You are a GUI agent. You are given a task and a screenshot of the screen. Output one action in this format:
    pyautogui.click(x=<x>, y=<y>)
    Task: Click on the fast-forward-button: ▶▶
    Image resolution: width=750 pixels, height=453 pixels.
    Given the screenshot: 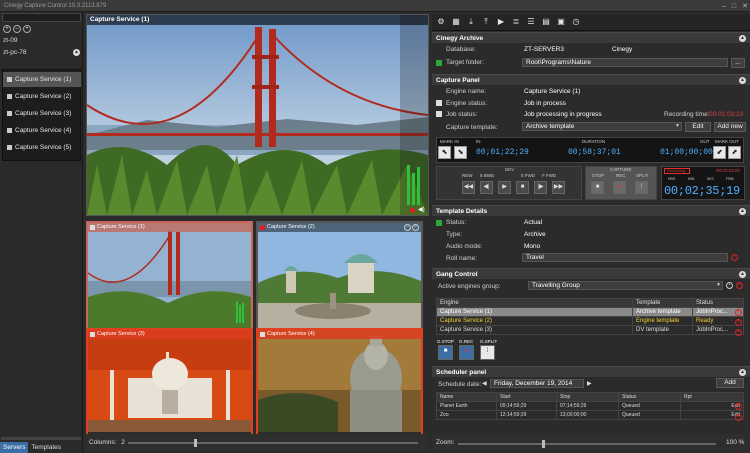 What is the action you would take?
    pyautogui.click(x=558, y=187)
    